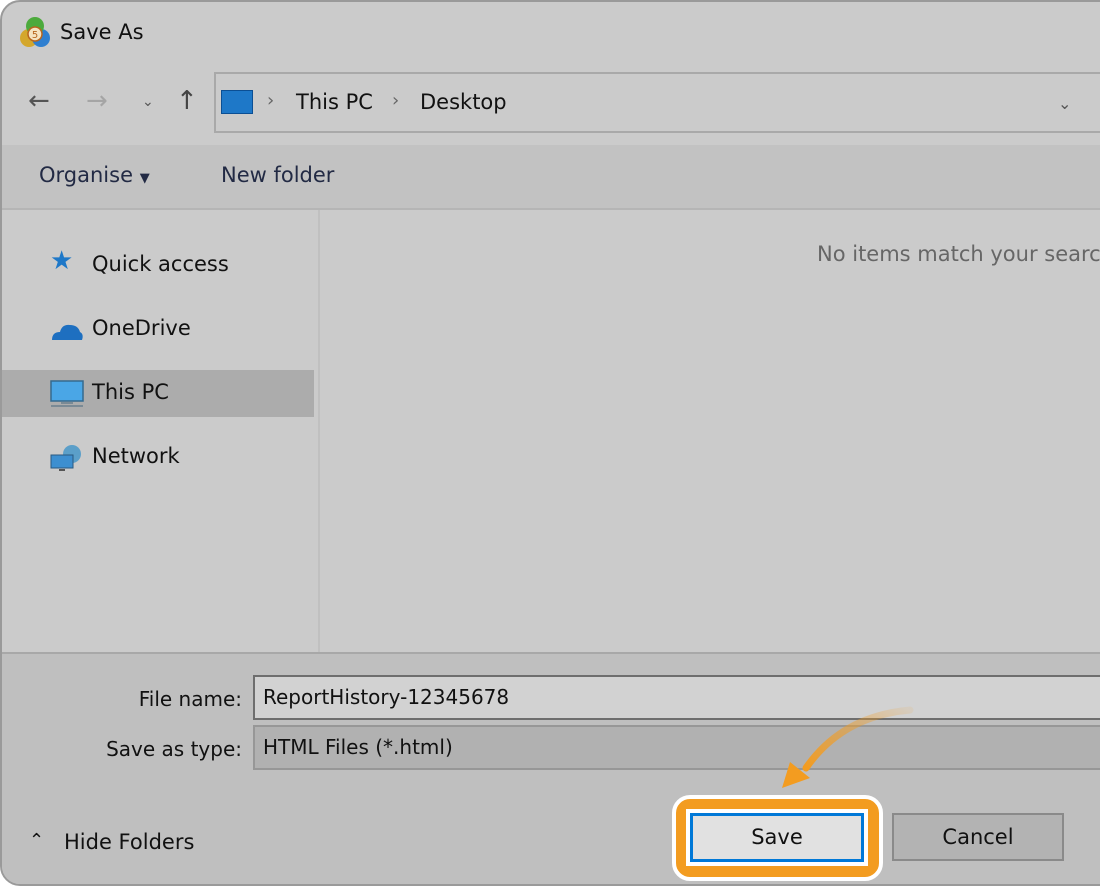 The width and height of the screenshot is (1100, 888). I want to click on back-button: ←, so click(39, 101).